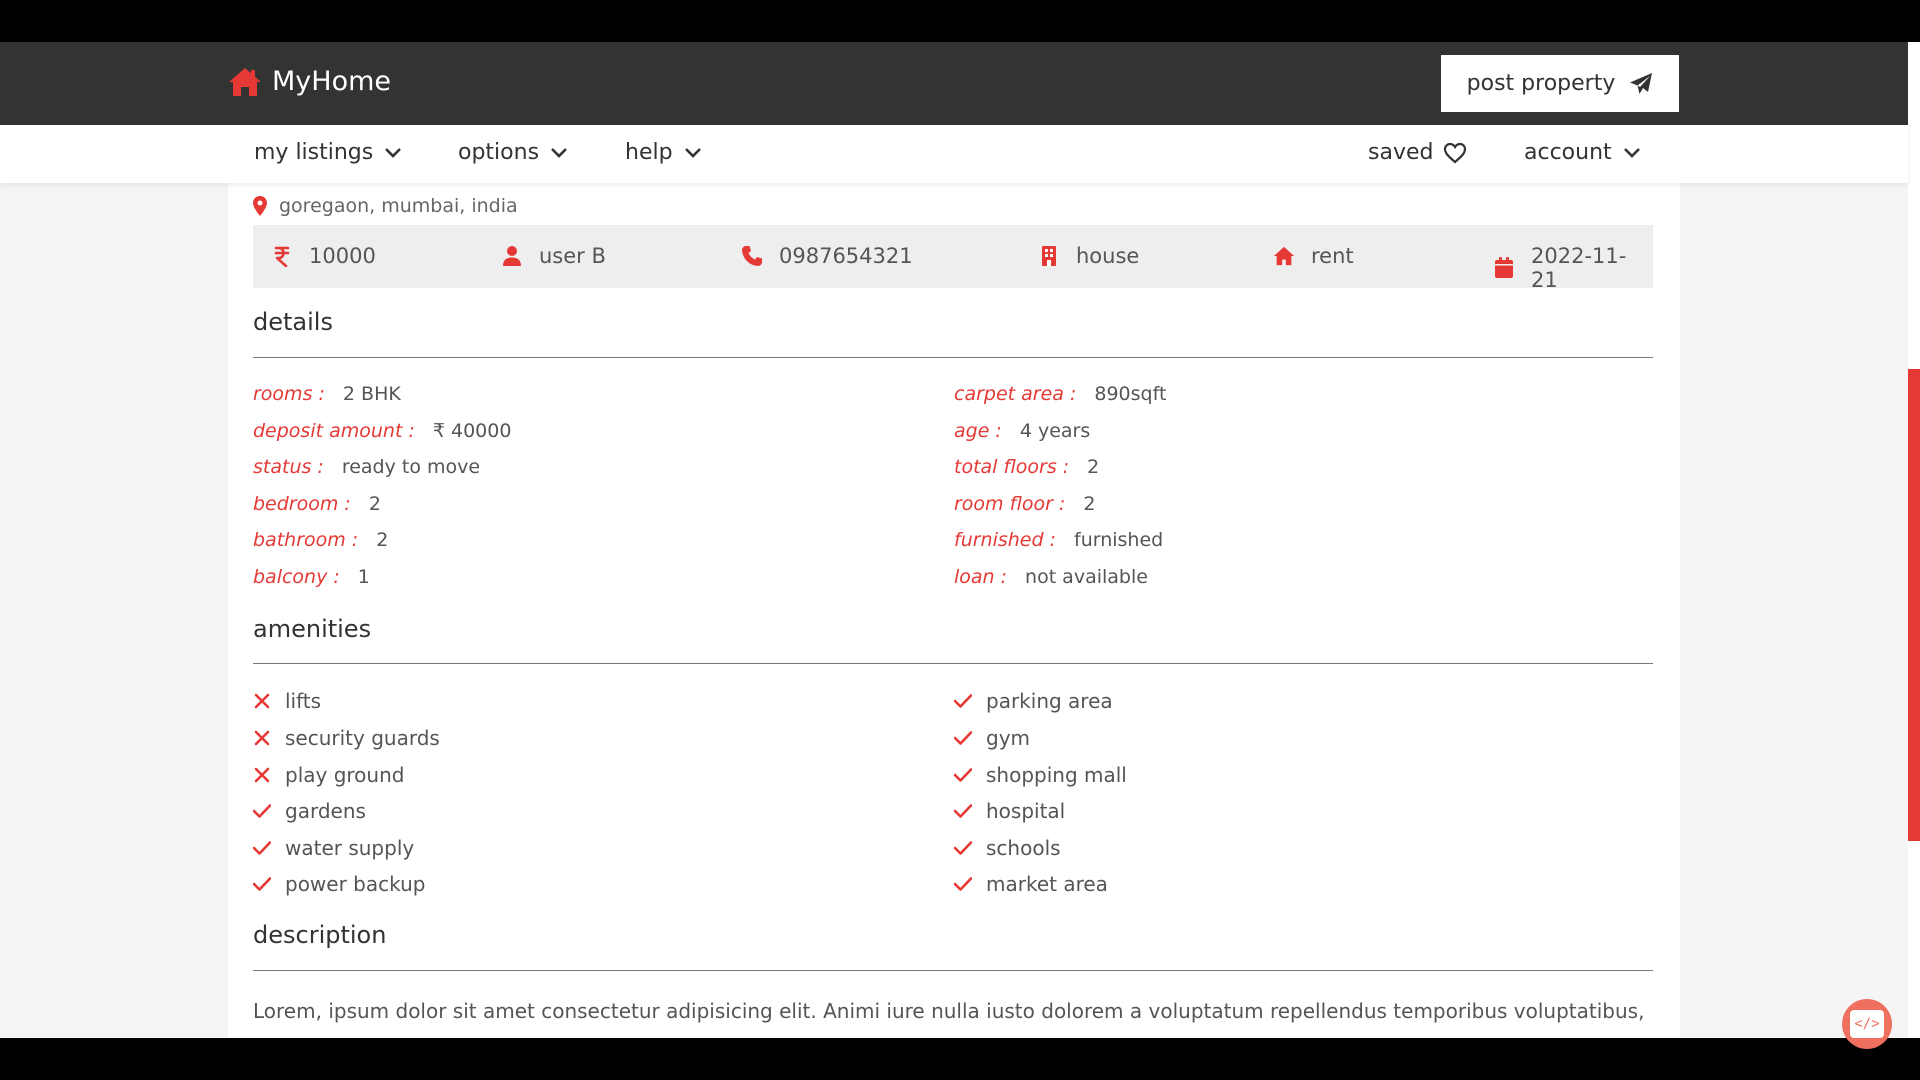 This screenshot has height=1080, width=1920. Describe the element at coordinates (345, 775) in the screenshot. I see `amenity-label: play ground` at that location.